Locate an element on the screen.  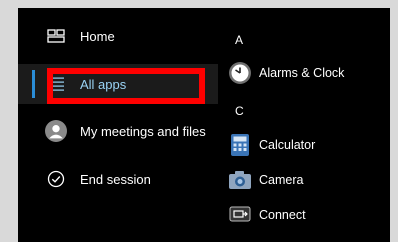
avatar-icon is located at coordinates (56, 131).